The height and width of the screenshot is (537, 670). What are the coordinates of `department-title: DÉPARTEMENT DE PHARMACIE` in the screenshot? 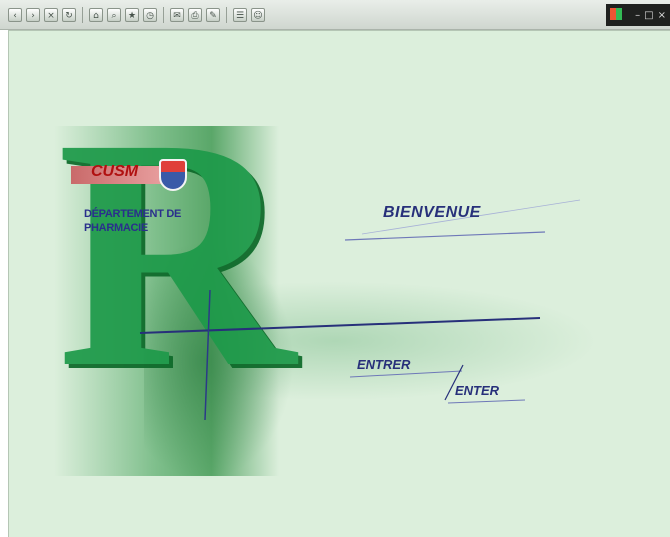 It's located at (132, 221).